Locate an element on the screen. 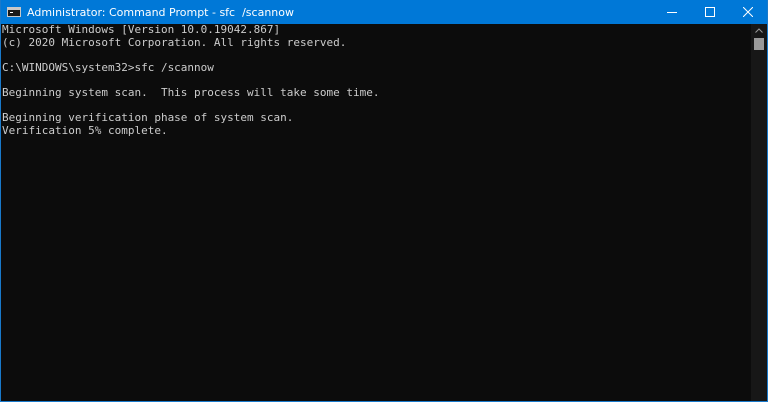  scroll-up-button is located at coordinates (759, 30).